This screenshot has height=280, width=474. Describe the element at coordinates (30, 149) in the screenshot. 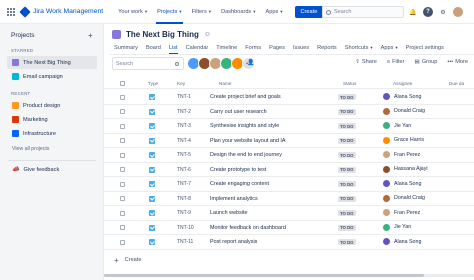

I see `view-all-projects-link: View all projects` at that location.